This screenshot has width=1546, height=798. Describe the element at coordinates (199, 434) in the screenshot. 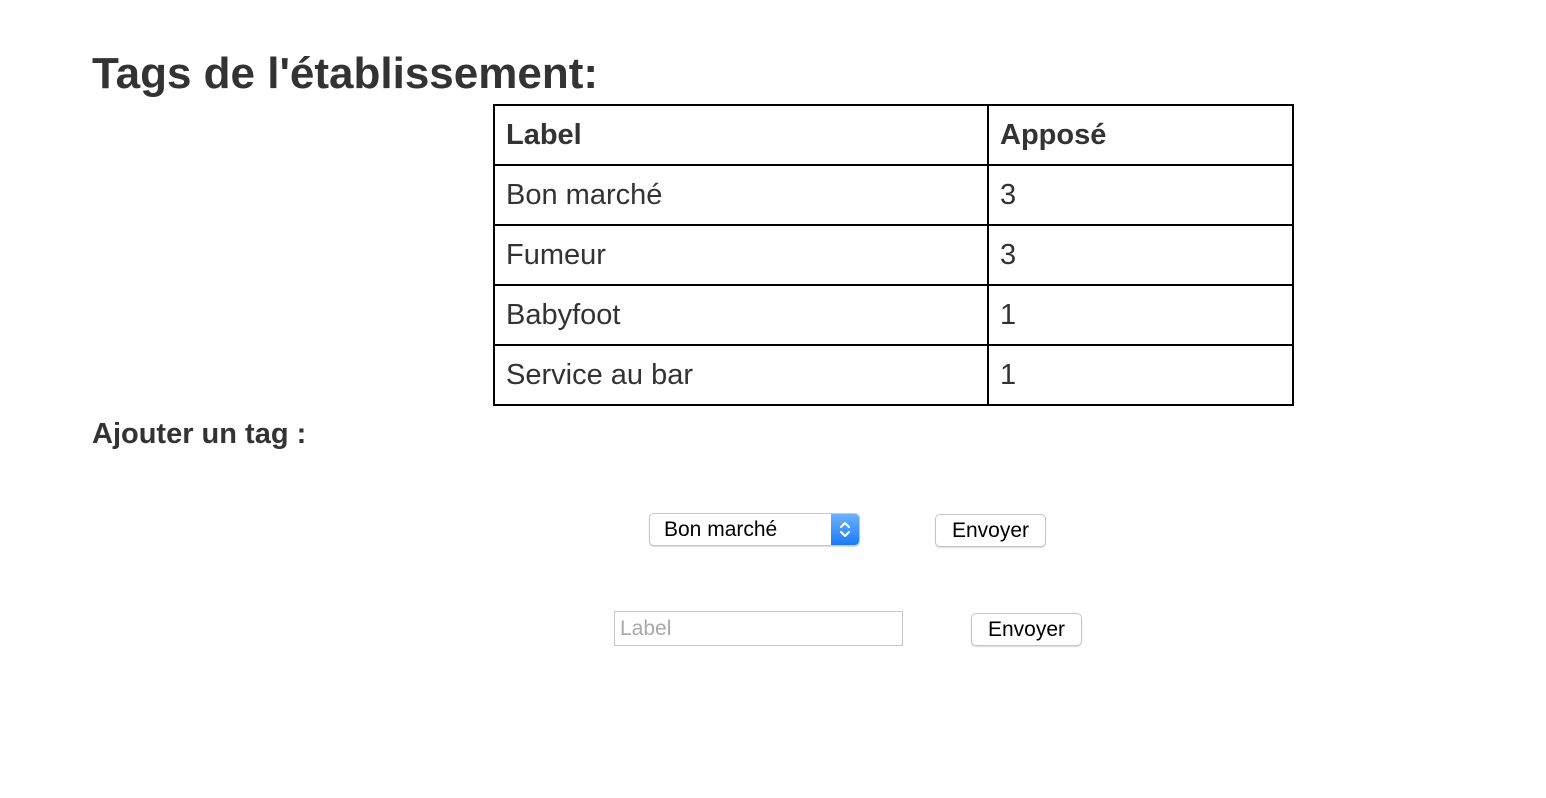

I see `add-tag-heading: Ajouter un tag :` at that location.